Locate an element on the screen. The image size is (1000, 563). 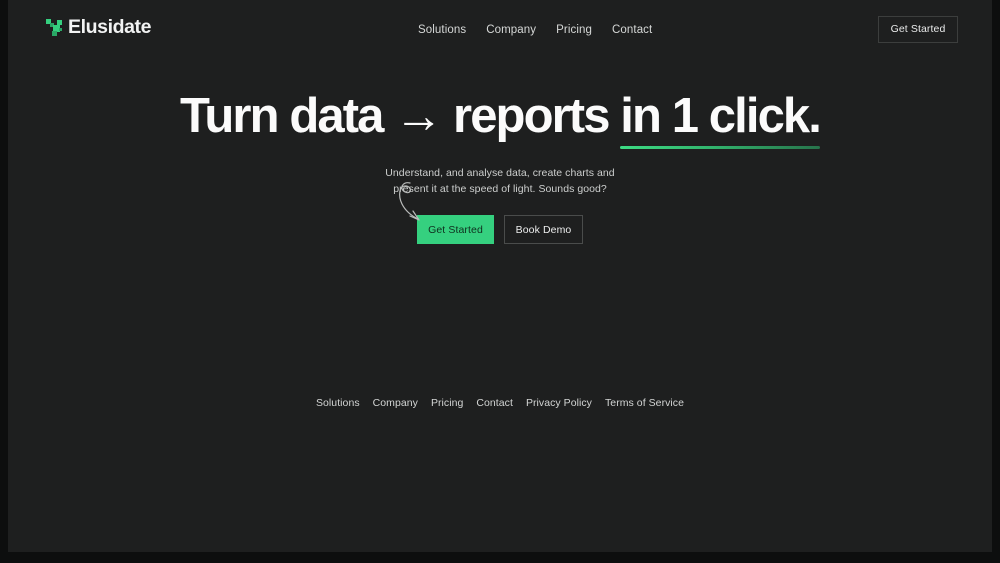
sprout-logo-icon is located at coordinates (54, 27).